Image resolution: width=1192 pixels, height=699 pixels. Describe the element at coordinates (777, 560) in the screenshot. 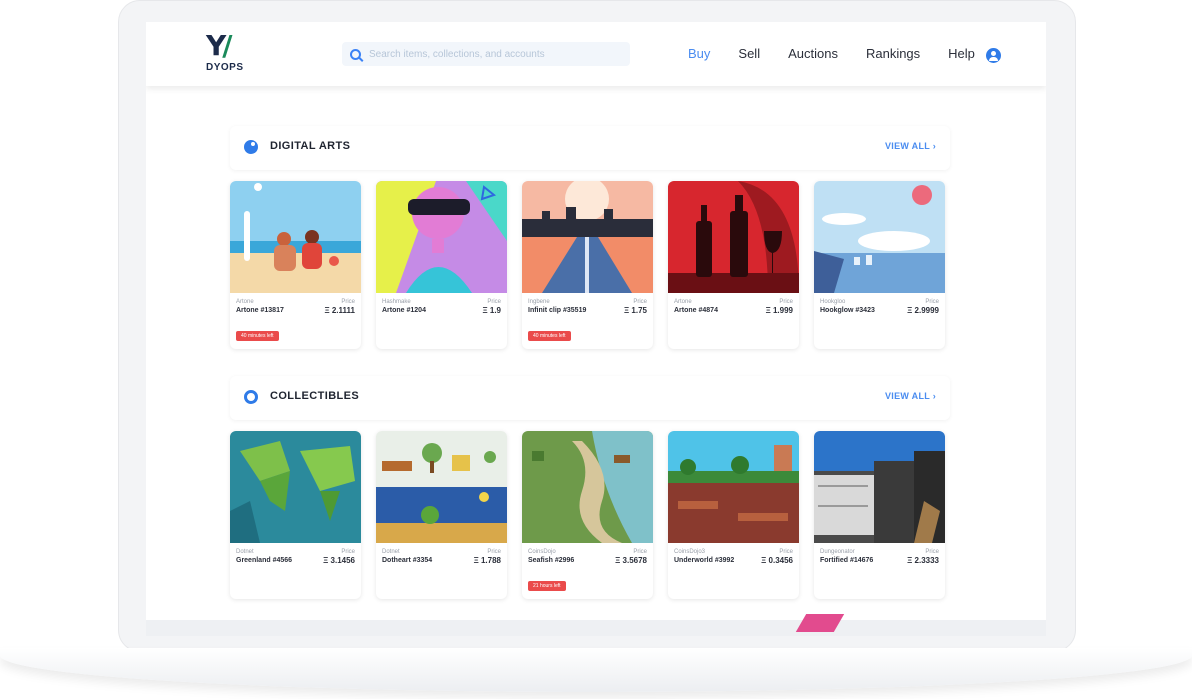

I see `item-price: Ξ 0.3456` at that location.